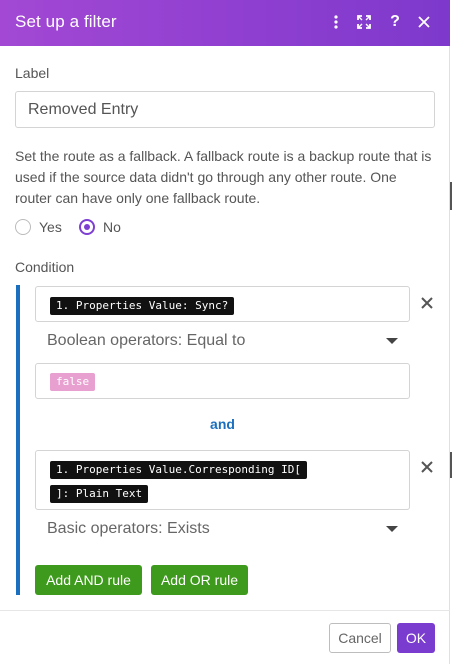 The height and width of the screenshot is (664, 452). What do you see at coordinates (128, 528) in the screenshot?
I see `rule-2-operator-value: Basic operators: Exists` at bounding box center [128, 528].